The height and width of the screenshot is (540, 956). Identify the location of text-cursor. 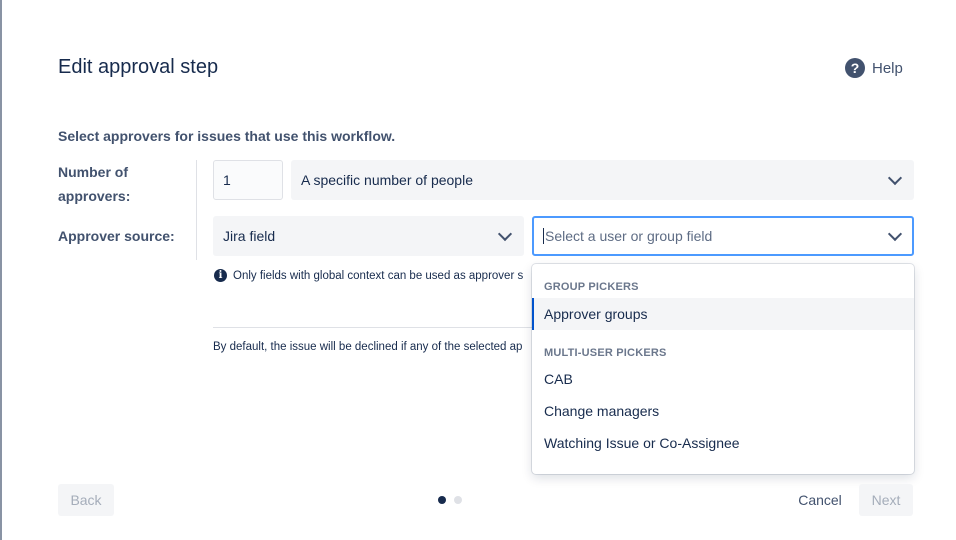
(543, 236).